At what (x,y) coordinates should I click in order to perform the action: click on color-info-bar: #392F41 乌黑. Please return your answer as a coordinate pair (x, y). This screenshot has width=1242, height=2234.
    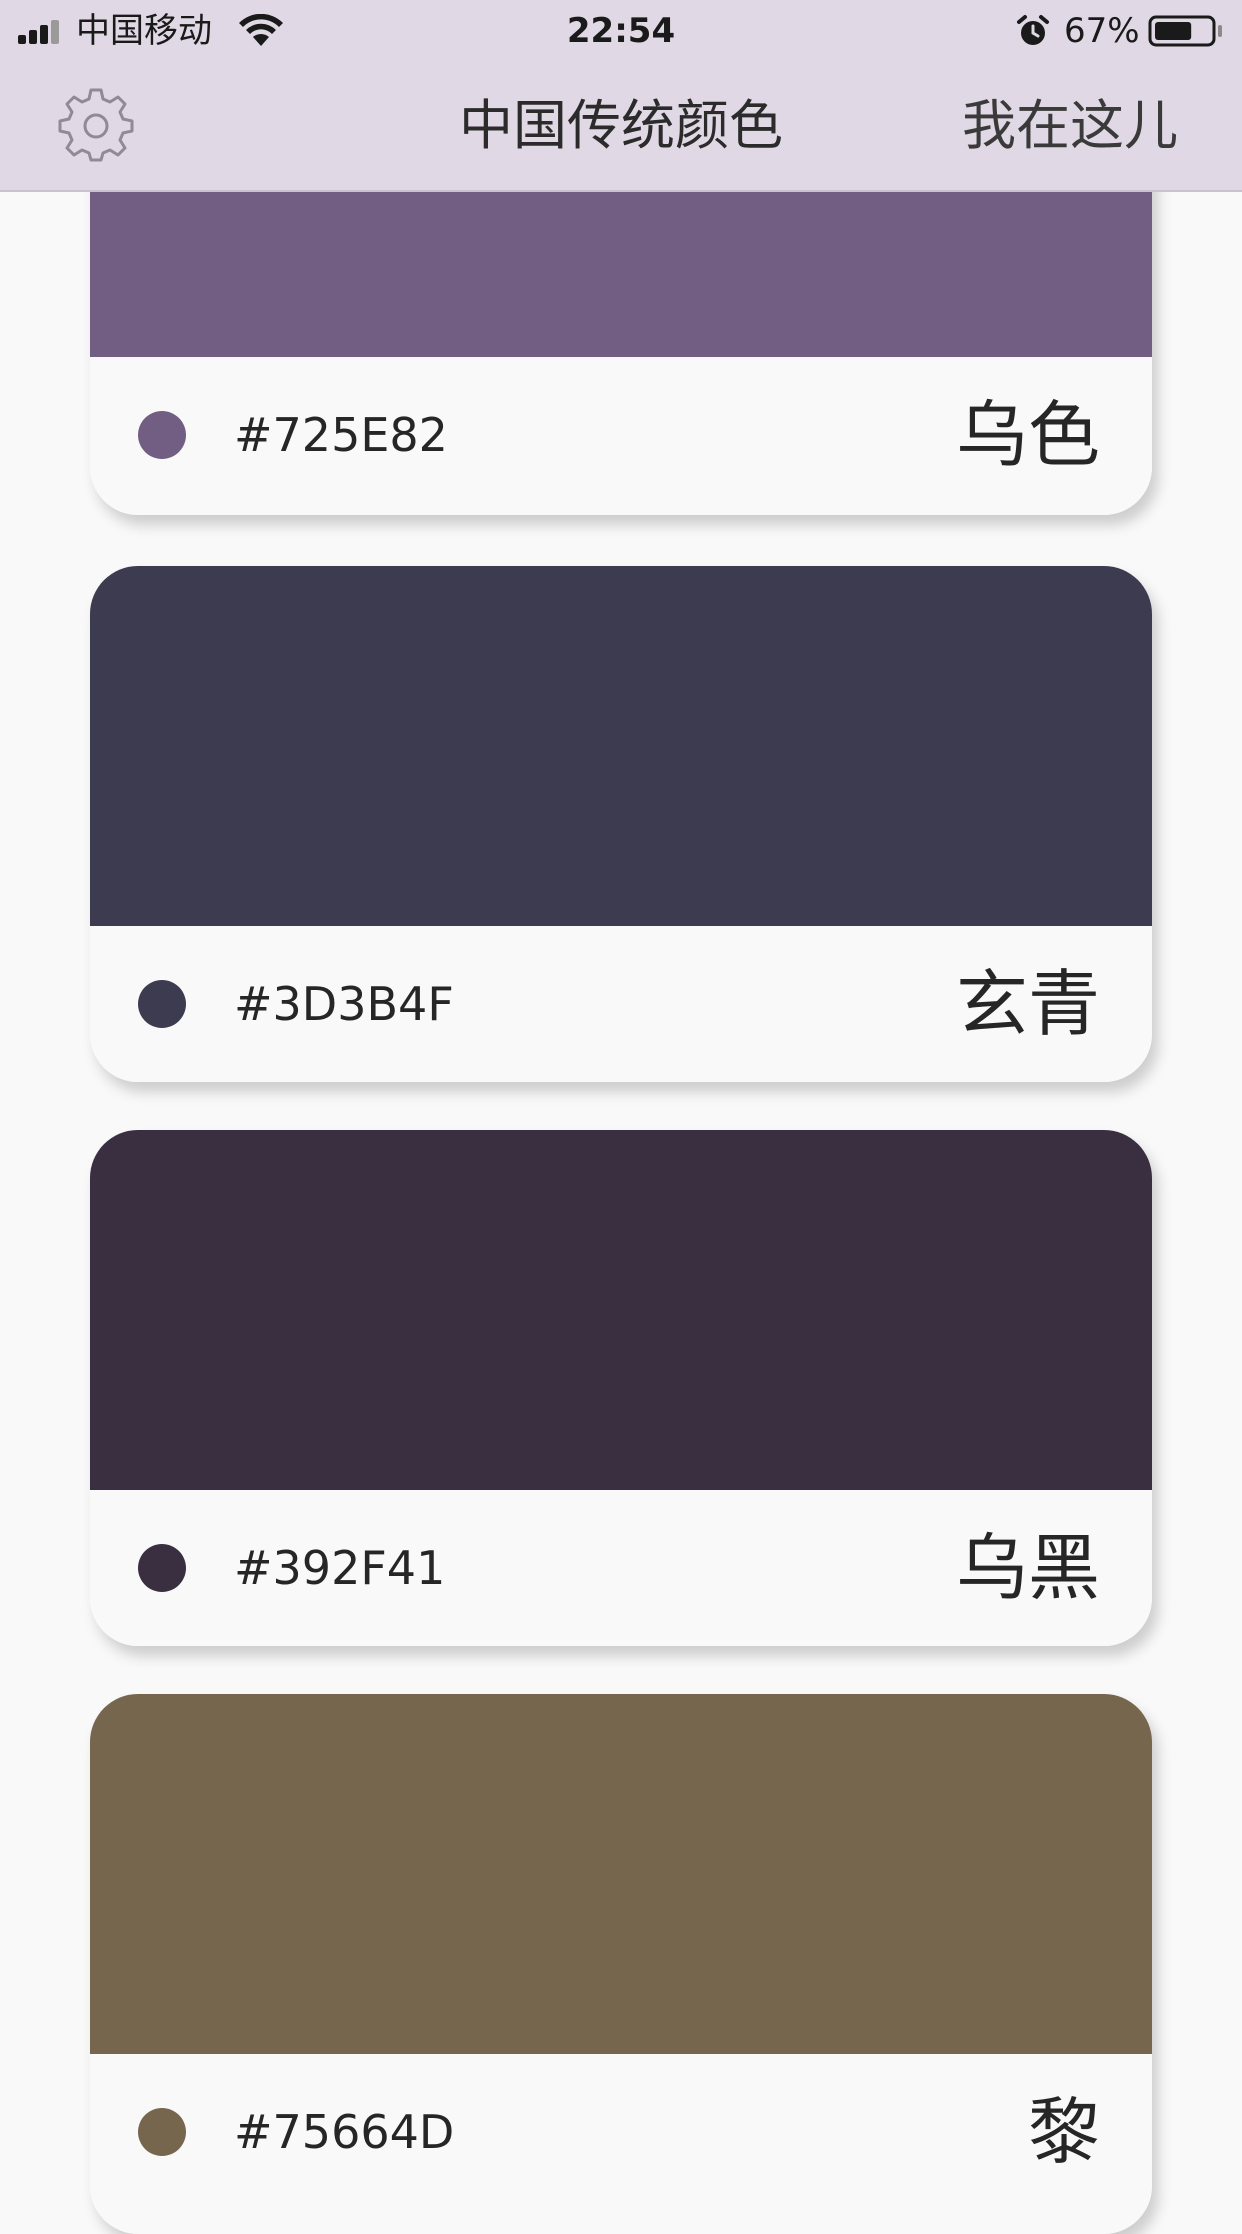
    Looking at the image, I should click on (621, 1568).